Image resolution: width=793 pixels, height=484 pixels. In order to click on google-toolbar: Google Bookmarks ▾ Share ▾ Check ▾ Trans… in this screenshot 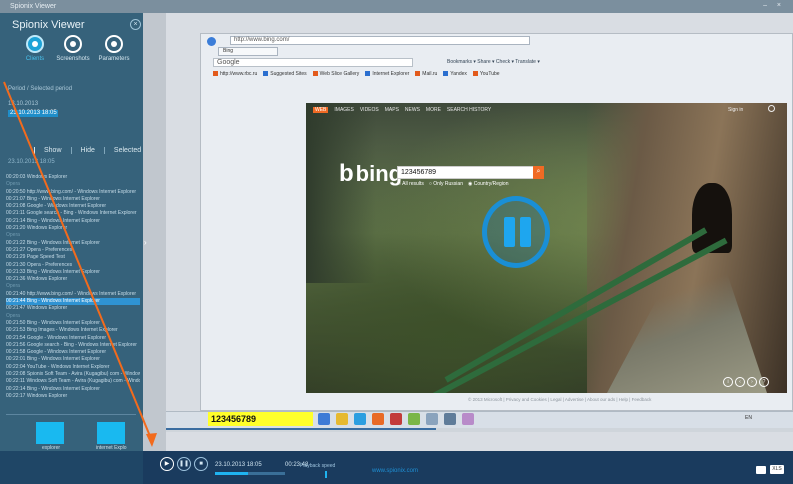, I will do `click(500, 63)`.